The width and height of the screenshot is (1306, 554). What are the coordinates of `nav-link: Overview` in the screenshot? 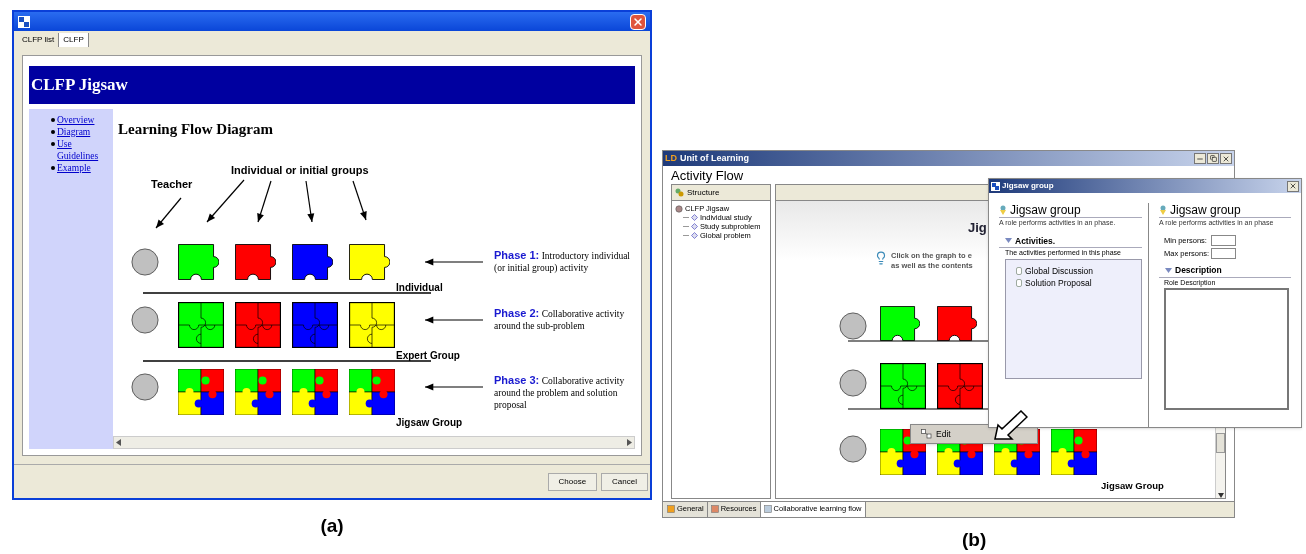 It's located at (76, 120).